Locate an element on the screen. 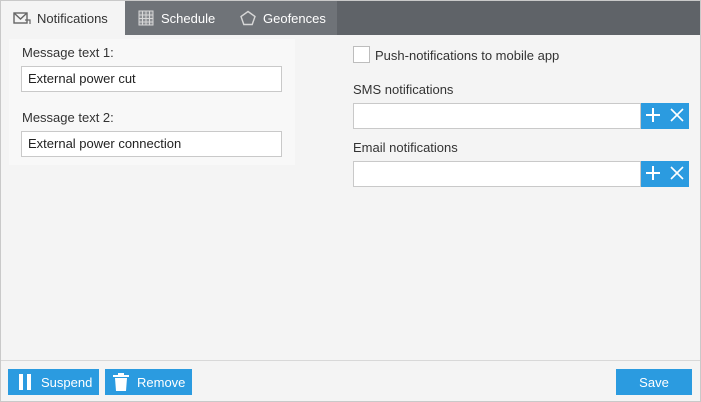 This screenshot has height=402, width=701. tab-schedule: Schedule is located at coordinates (176, 18).